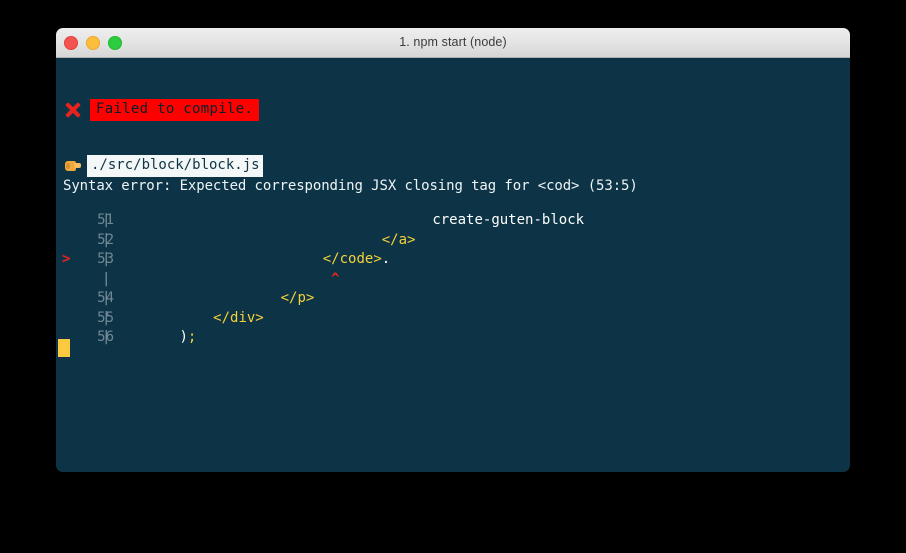  Describe the element at coordinates (335, 278) in the screenshot. I see `error-caret: ^` at that location.